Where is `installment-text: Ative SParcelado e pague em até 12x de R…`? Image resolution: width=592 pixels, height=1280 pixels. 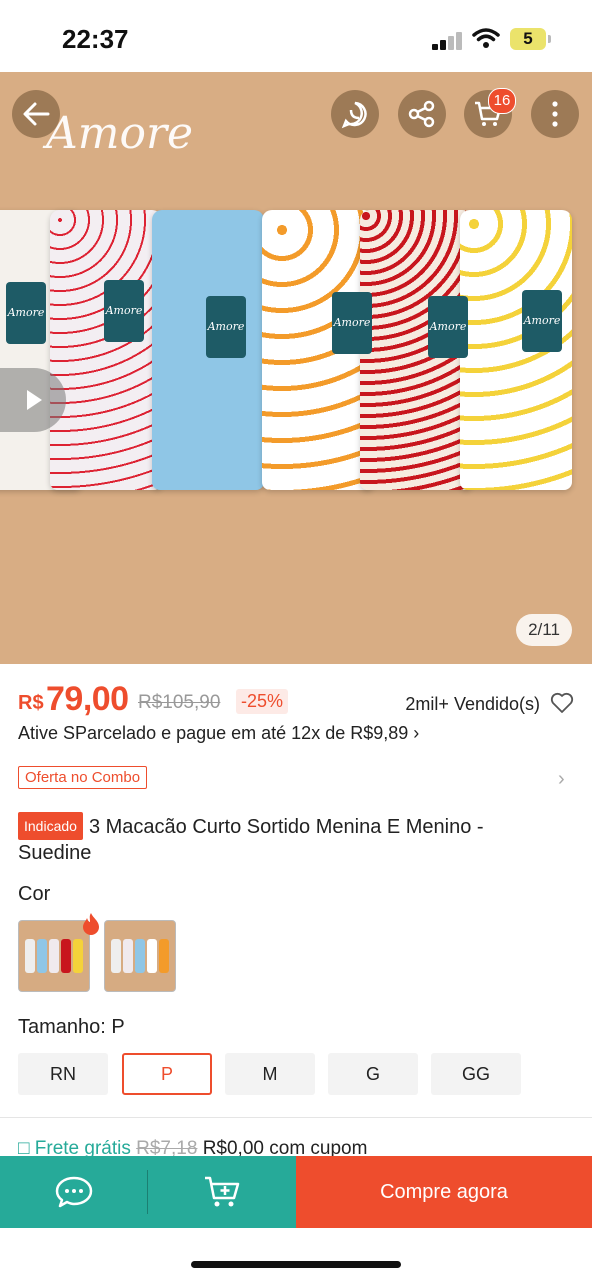 installment-text: Ative SParcelado e pague em até 12x de R… is located at coordinates (213, 733).